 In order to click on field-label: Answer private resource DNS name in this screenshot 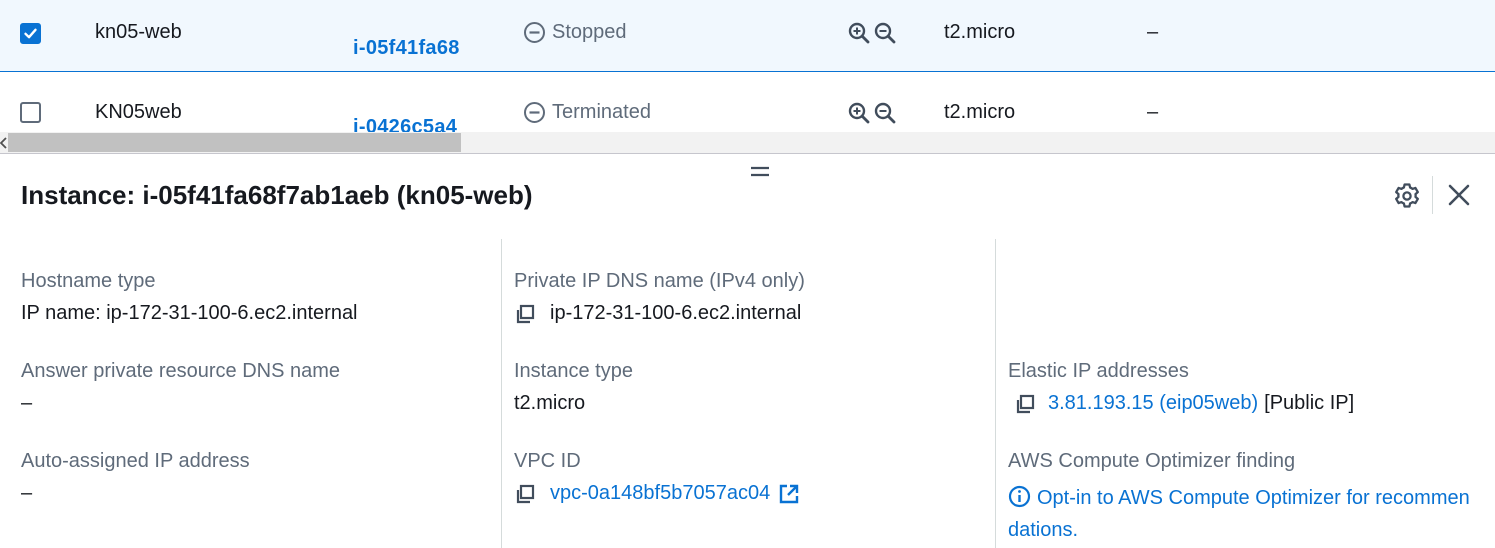, I will do `click(181, 371)`.